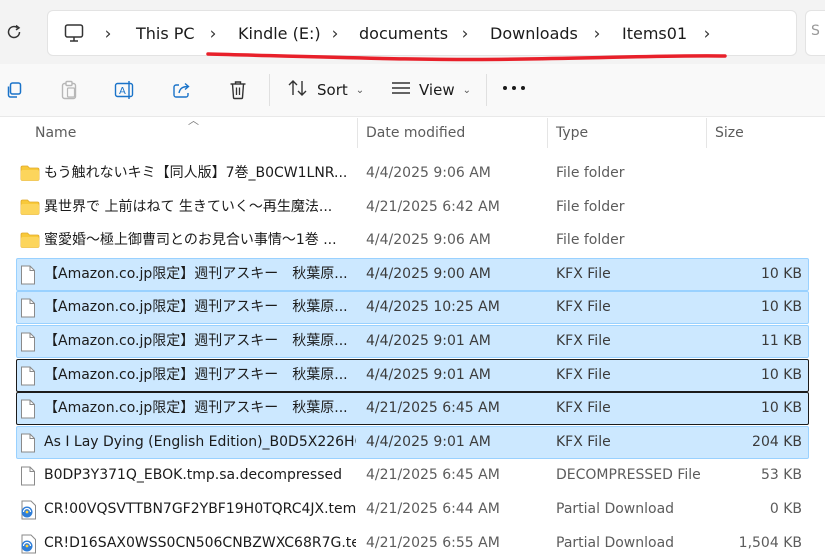  Describe the element at coordinates (238, 90) in the screenshot. I see `delete-icon` at that location.